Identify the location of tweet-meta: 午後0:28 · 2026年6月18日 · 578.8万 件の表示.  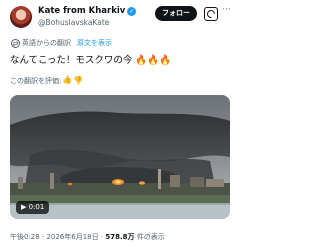
(87, 237).